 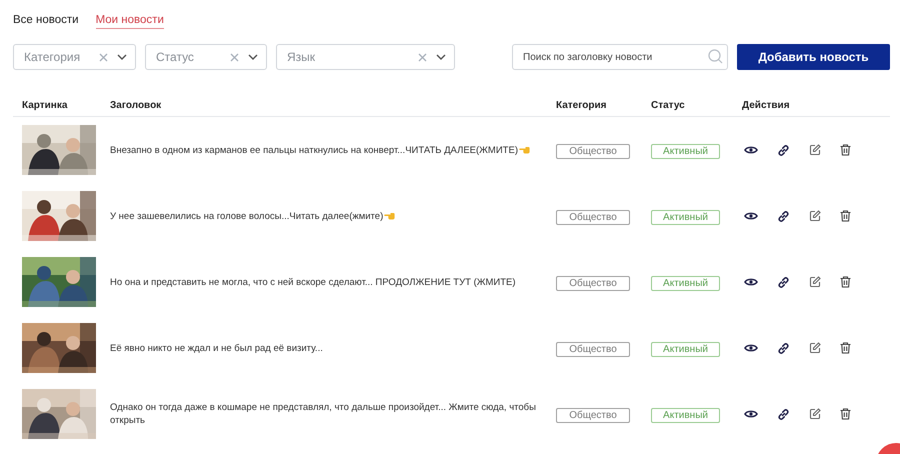 I want to click on news-title: Однако он тогда даже в кошмаре не представлял, что дальше произойдет... Жмите сюда, чтобы открыть, so click(x=328, y=414).